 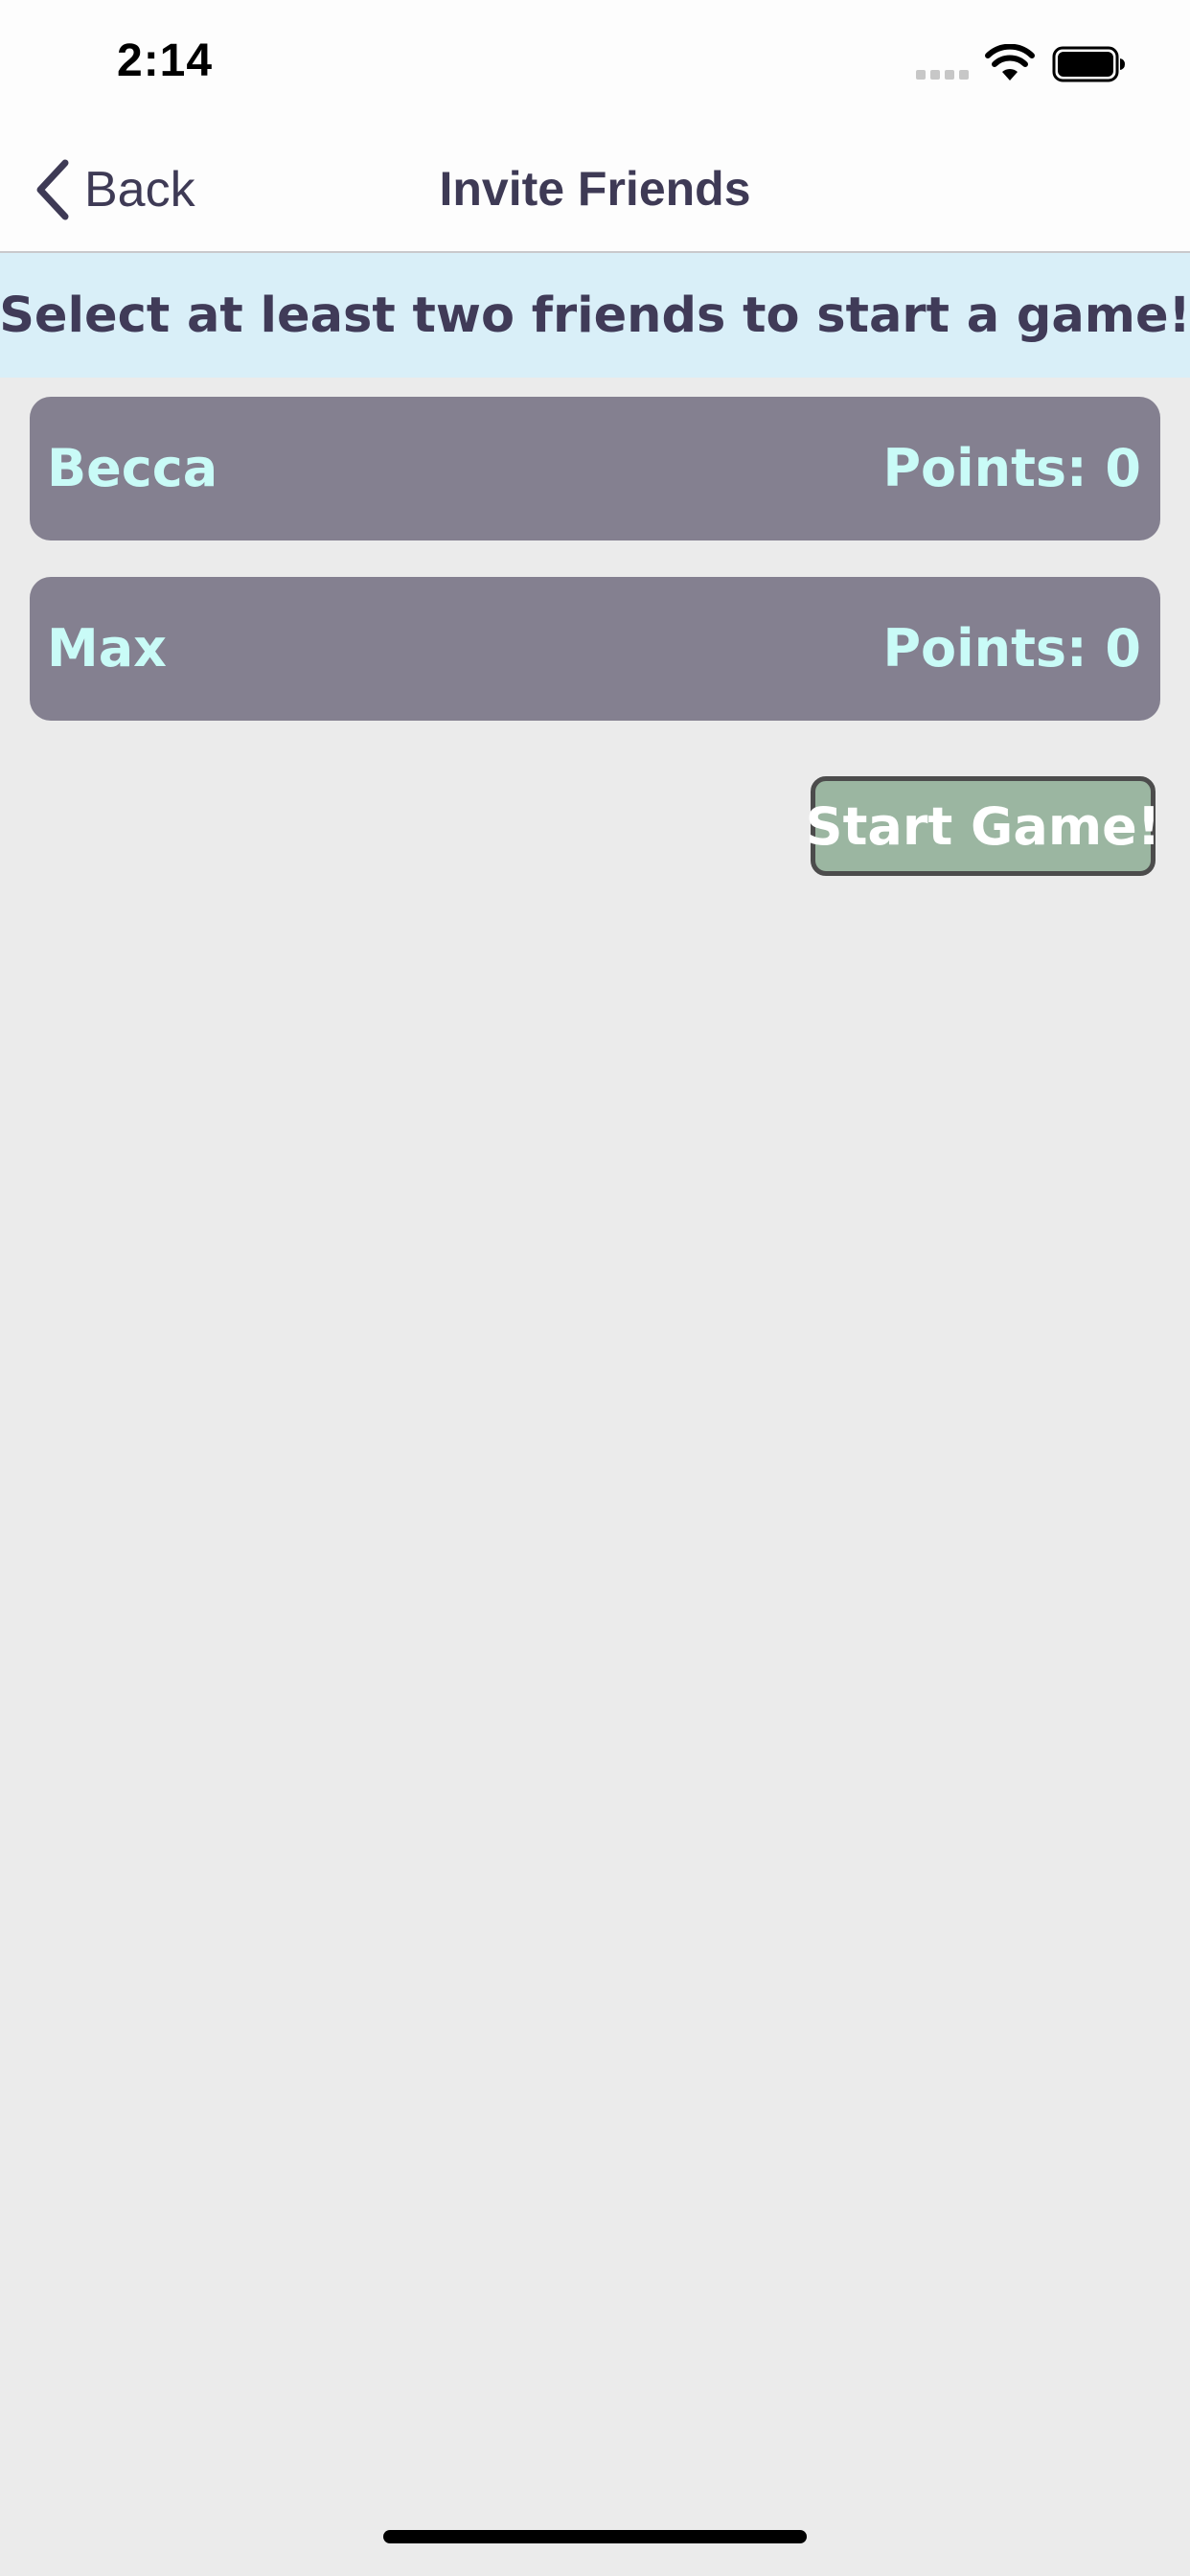 I want to click on page-title: Invite Friends, so click(x=595, y=189).